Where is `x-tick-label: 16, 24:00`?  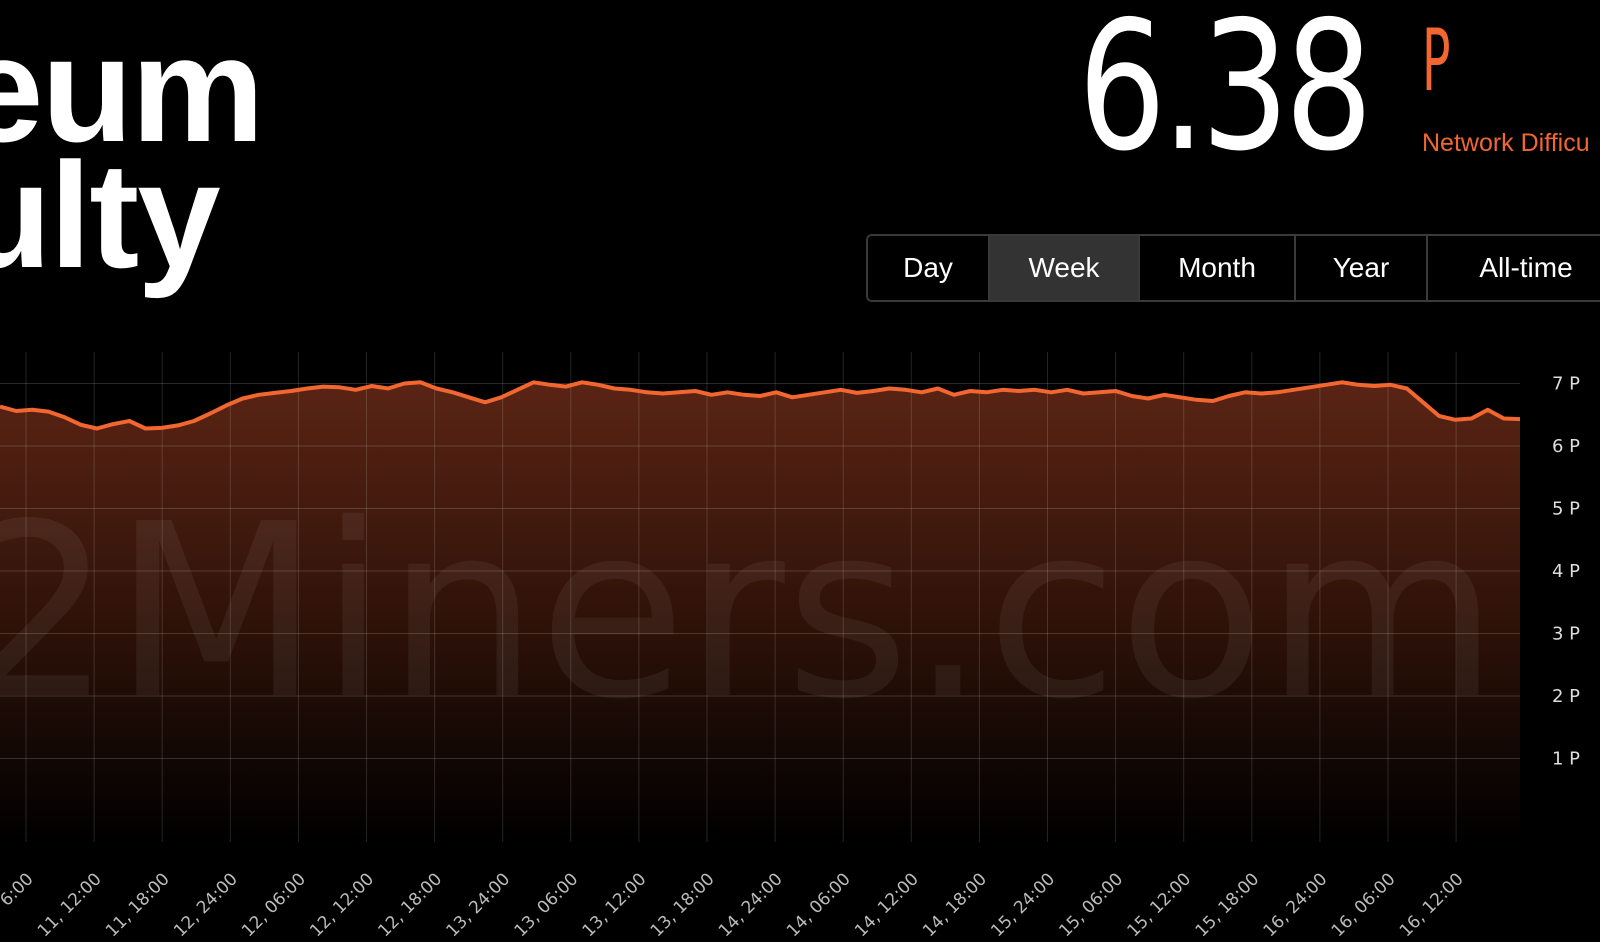
x-tick-label: 16, 24:00 is located at coordinates (1296, 905).